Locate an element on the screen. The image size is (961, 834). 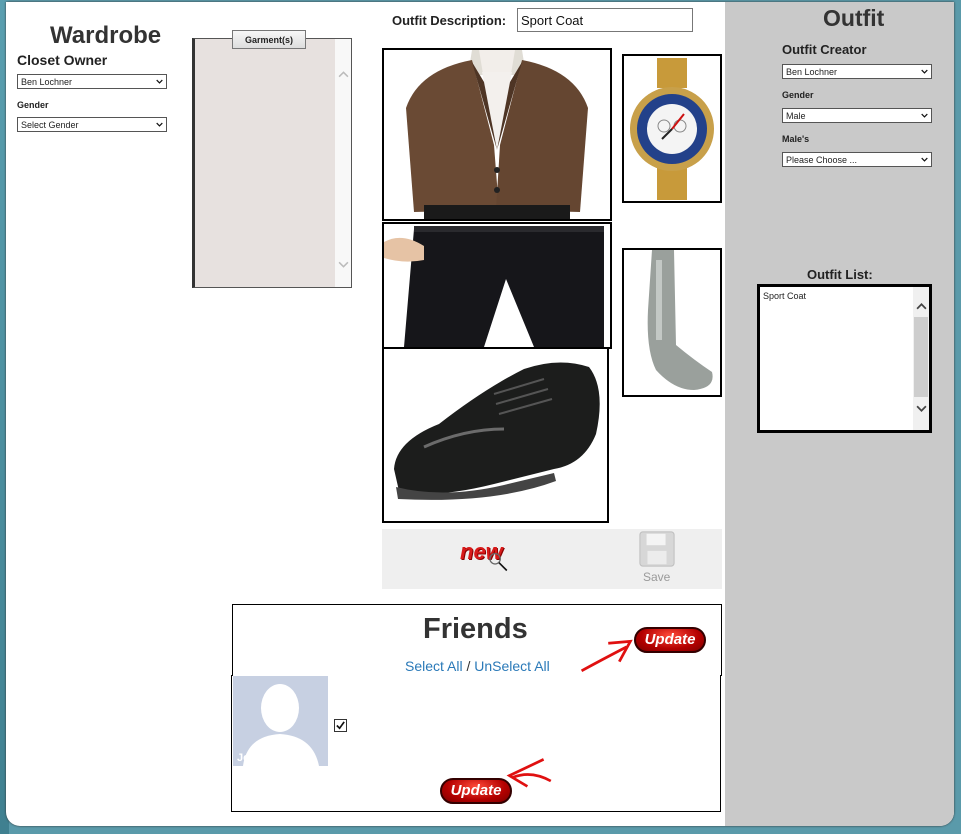
outfit-listbox: Sport Coat is located at coordinates (844, 358).